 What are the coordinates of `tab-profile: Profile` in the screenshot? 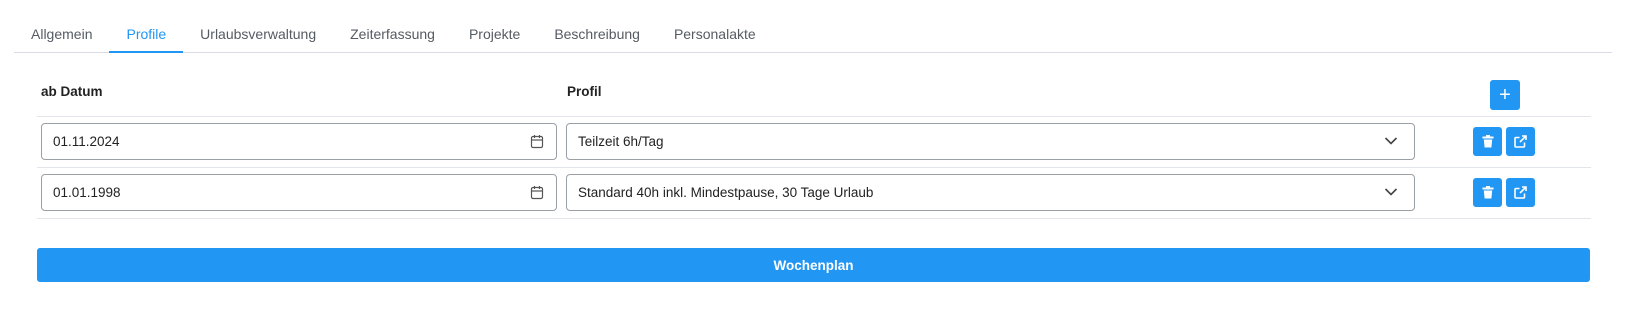 It's located at (146, 33).